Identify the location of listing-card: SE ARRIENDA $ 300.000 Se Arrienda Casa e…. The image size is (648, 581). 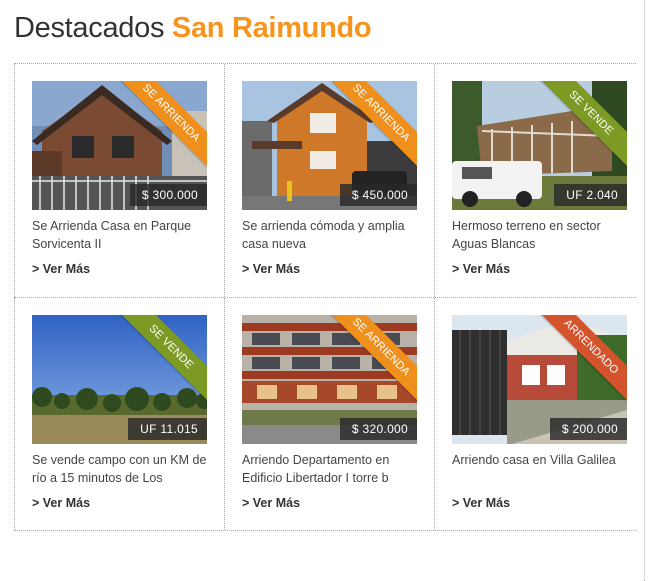
(119, 180).